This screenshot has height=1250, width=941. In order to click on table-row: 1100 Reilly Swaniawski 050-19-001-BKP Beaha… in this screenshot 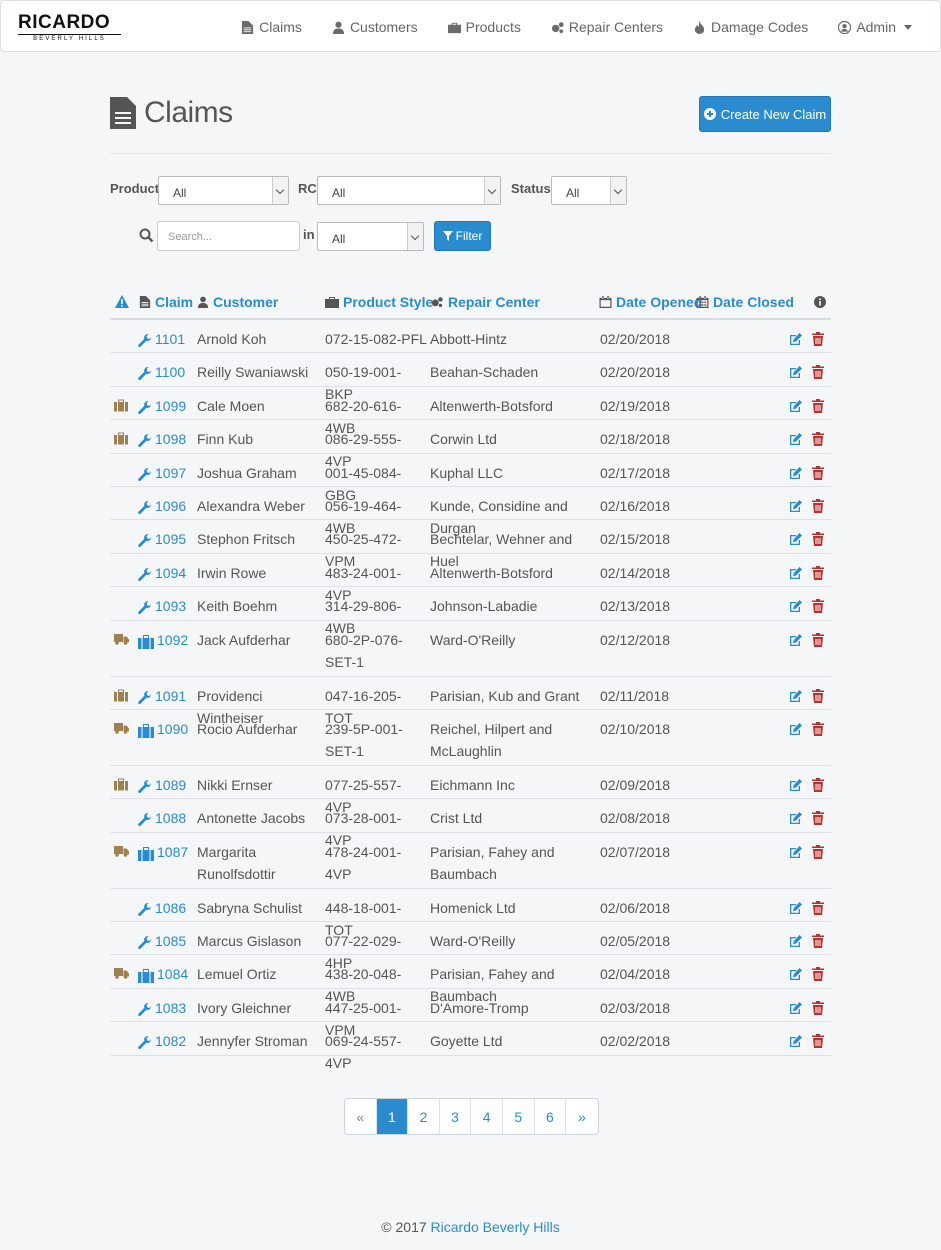, I will do `click(470, 377)`.